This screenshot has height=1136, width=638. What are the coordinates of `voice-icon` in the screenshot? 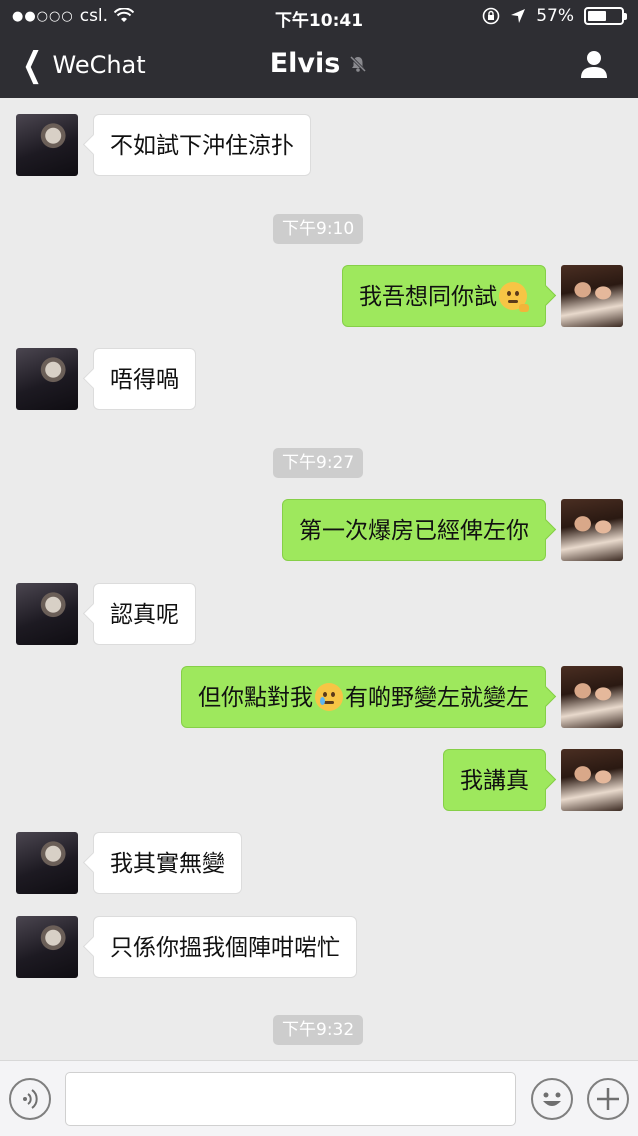 It's located at (30, 1099).